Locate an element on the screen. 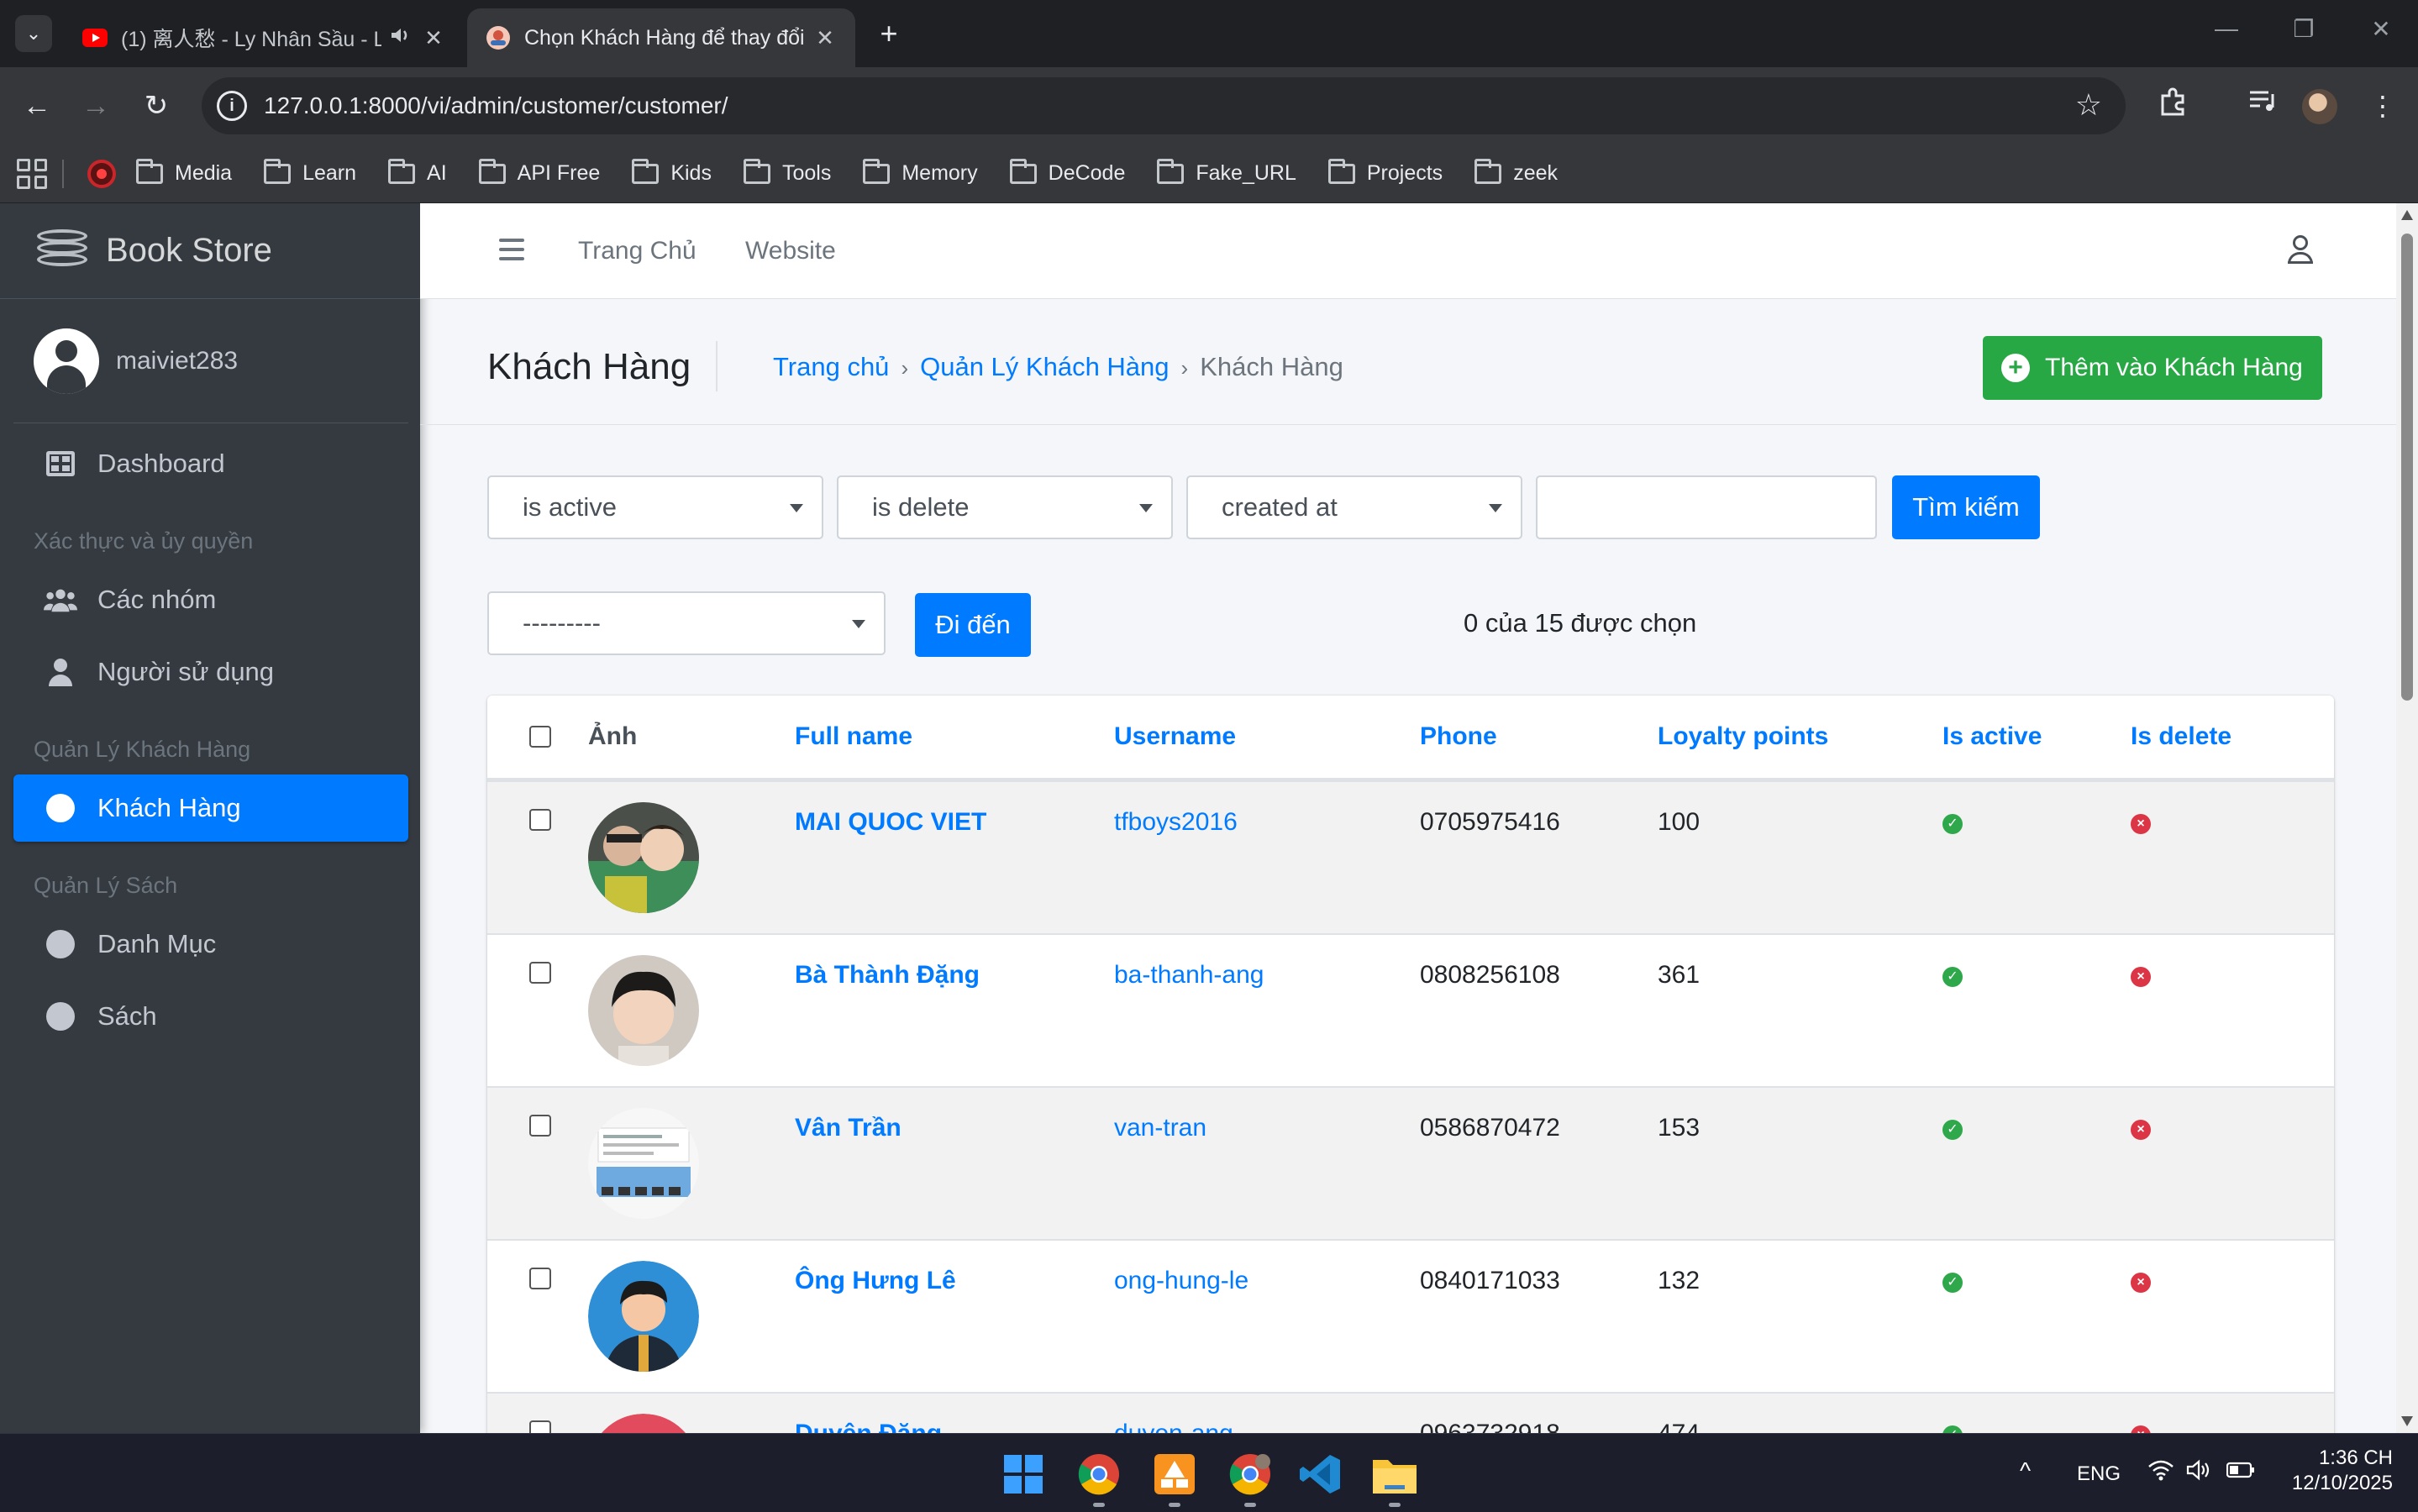  tab-youtube: (1) 离人愁 - Ly Nhân Sầu - L ✕ is located at coordinates (264, 37).